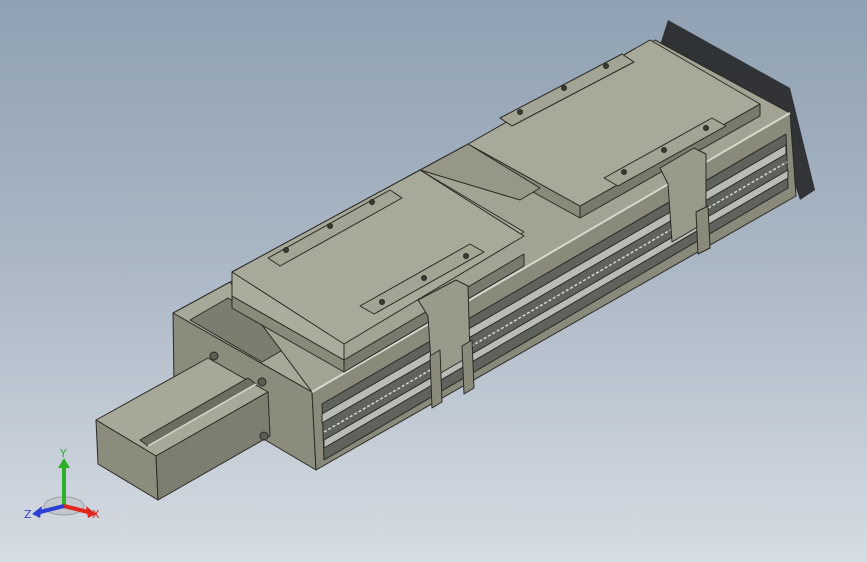 The width and height of the screenshot is (867, 562). Describe the element at coordinates (96, 514) in the screenshot. I see `axis-x-label: X` at that location.